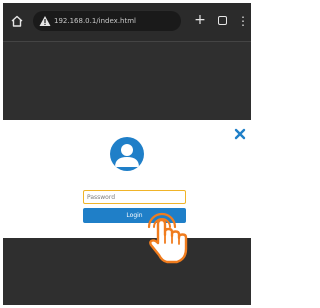 The width and height of the screenshot is (320, 308). What do you see at coordinates (167, 238) in the screenshot?
I see `tap-hand-icon` at bounding box center [167, 238].